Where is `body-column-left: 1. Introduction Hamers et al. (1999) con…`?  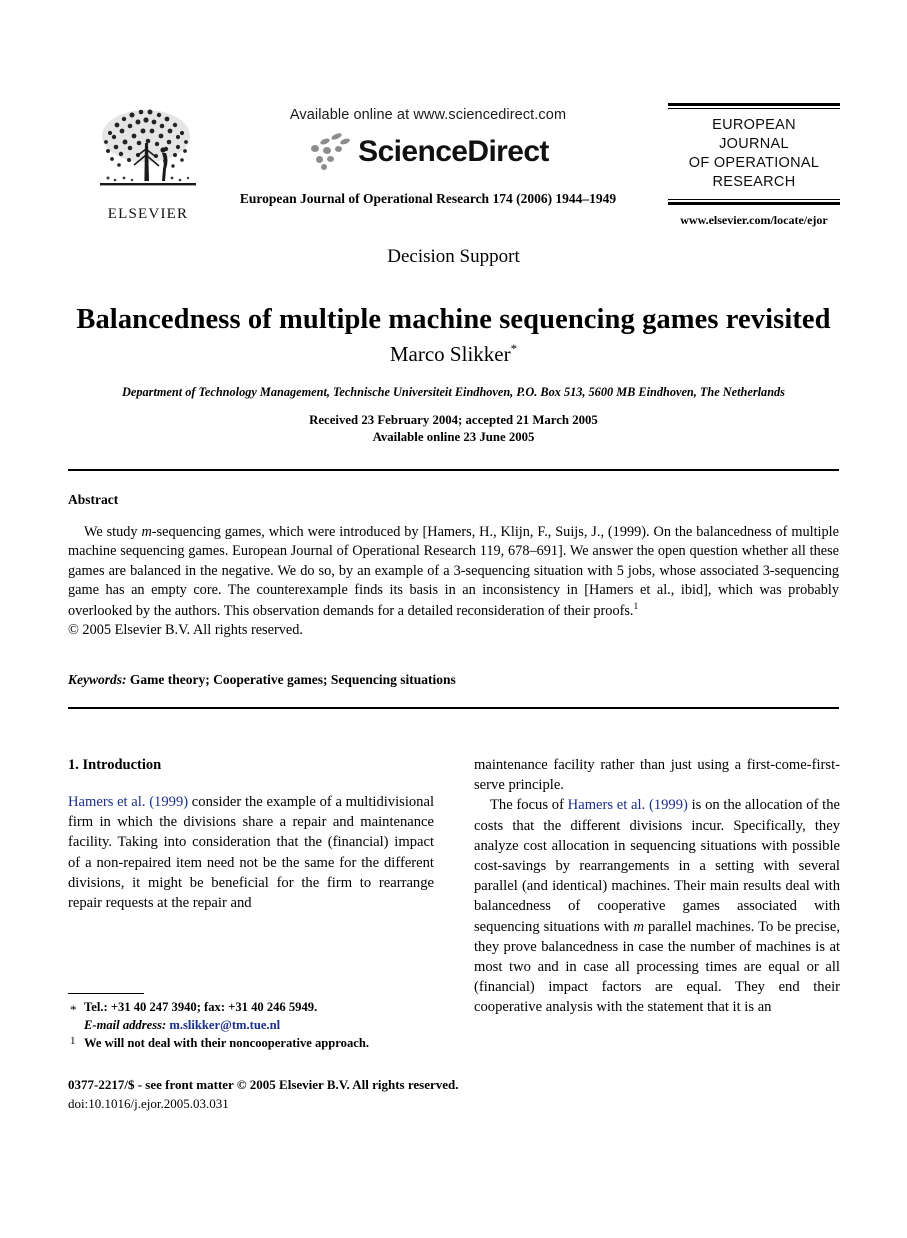
body-column-left: 1. Introduction Hamers et al. (1999) con… is located at coordinates (251, 834).